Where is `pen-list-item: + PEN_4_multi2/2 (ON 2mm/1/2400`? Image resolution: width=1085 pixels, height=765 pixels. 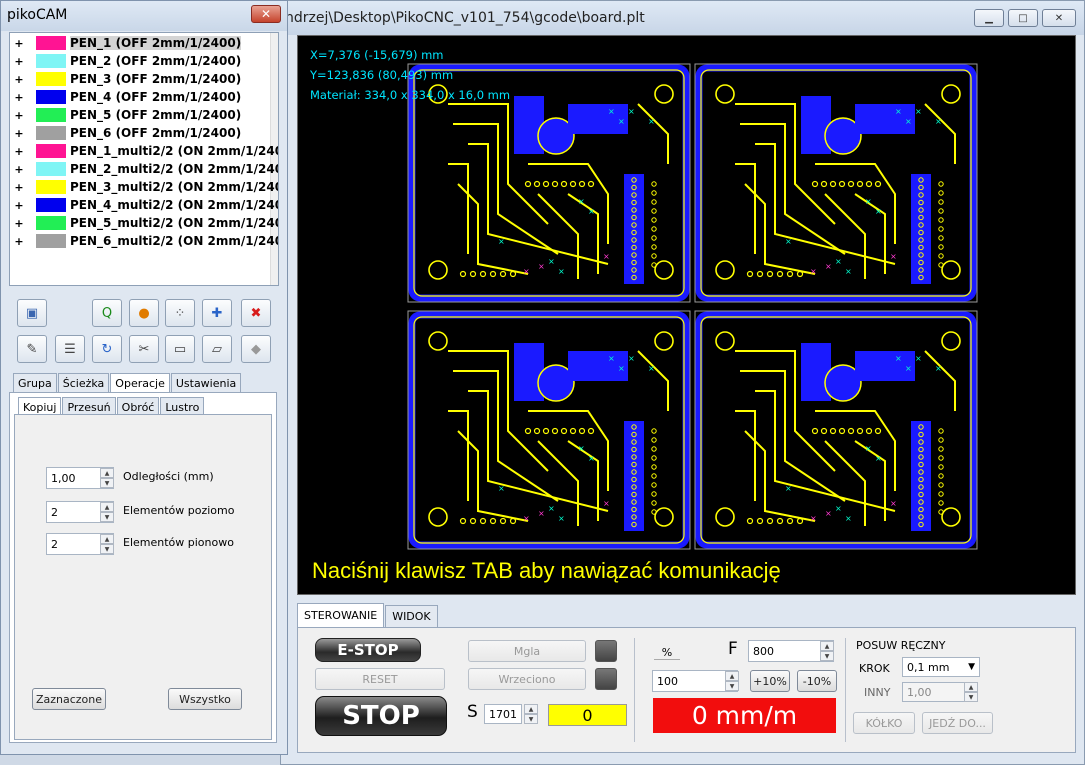 pen-list-item: + PEN_4_multi2/2 (ON 2mm/1/2400 is located at coordinates (144, 205).